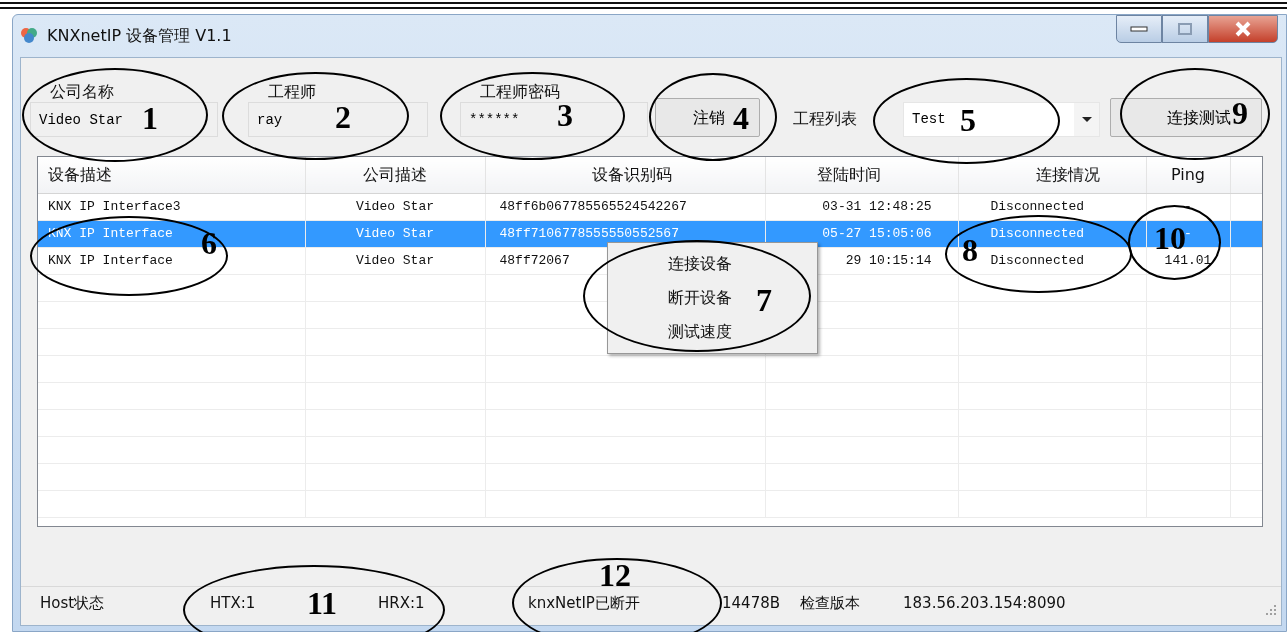  I want to click on status-text: 14478B, so click(751, 603).